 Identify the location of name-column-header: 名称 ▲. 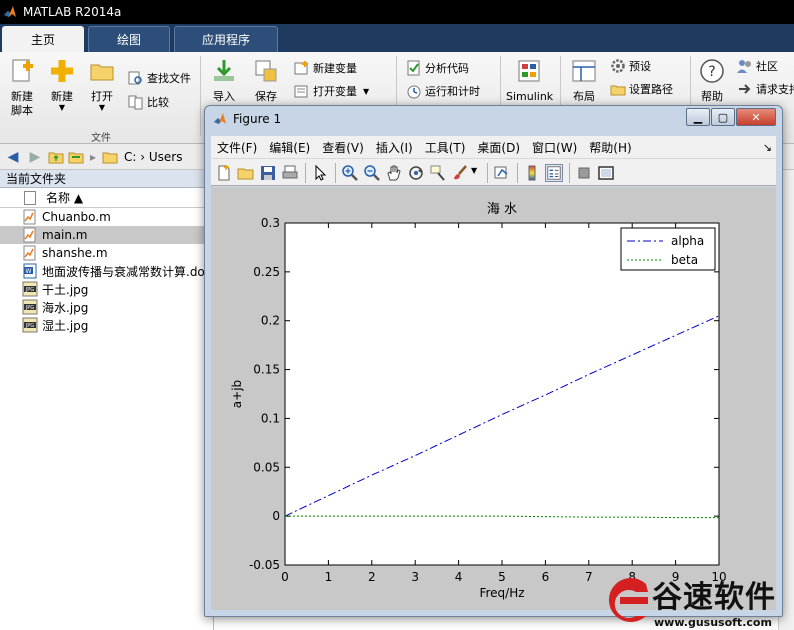
(64, 197).